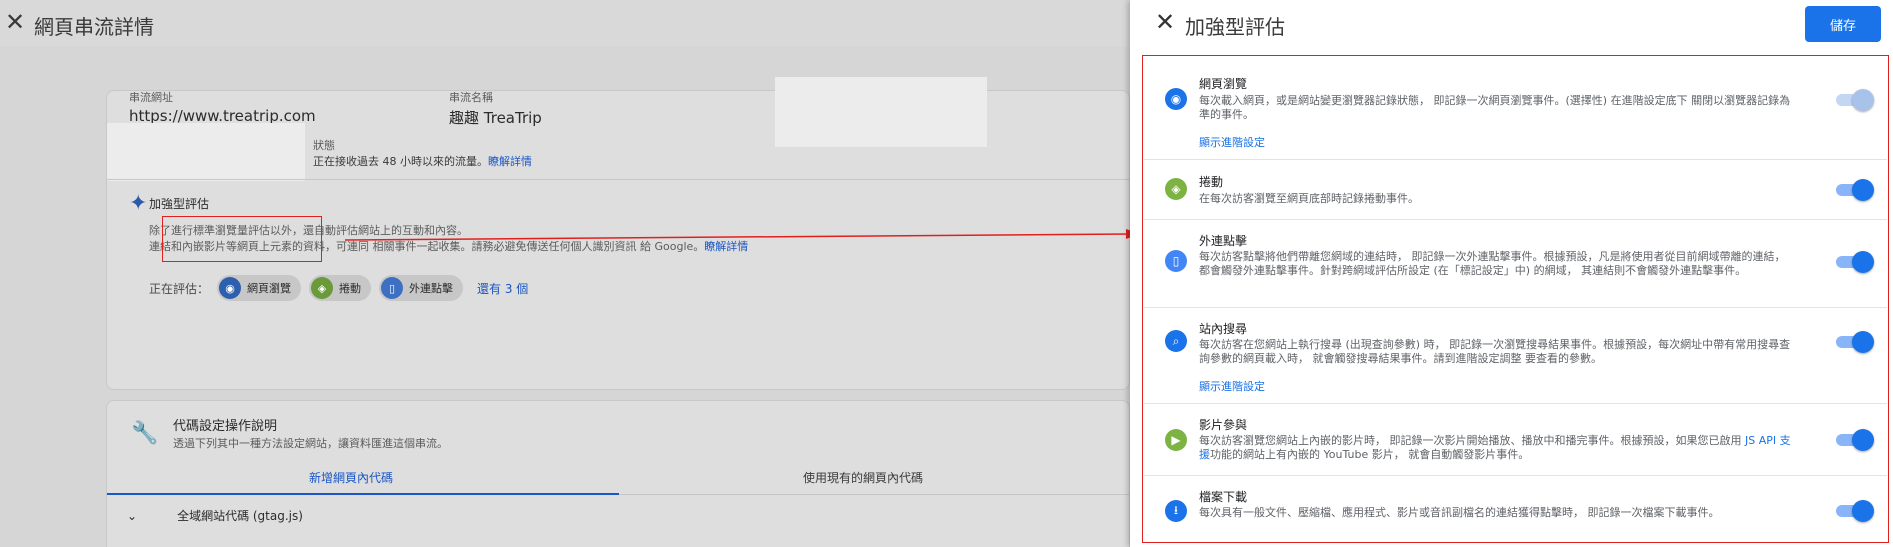 This screenshot has height=547, width=1893. I want to click on setting-title: 網頁瀏覽, so click(1223, 84).